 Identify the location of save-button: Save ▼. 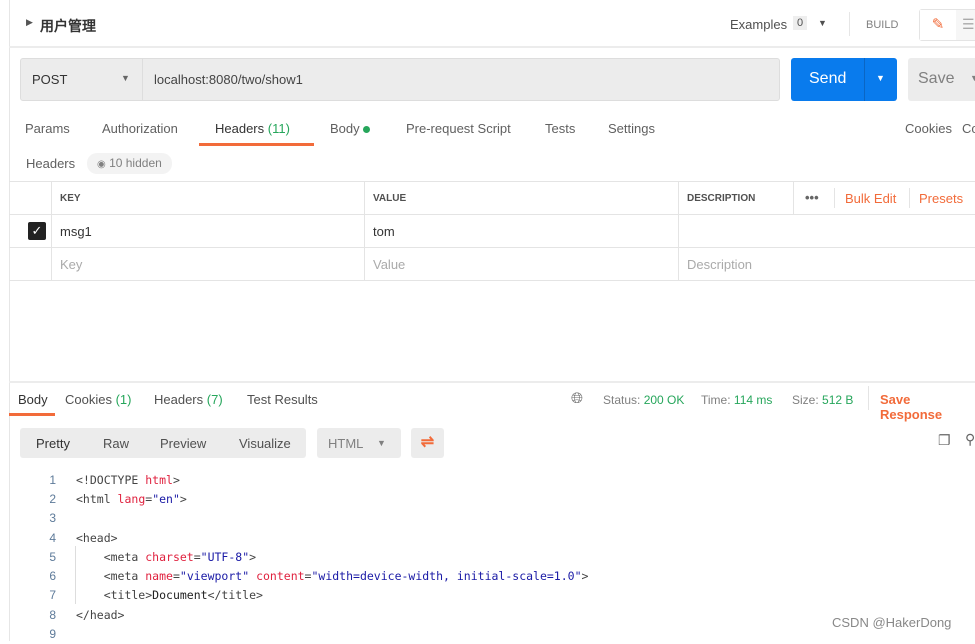
(941, 79).